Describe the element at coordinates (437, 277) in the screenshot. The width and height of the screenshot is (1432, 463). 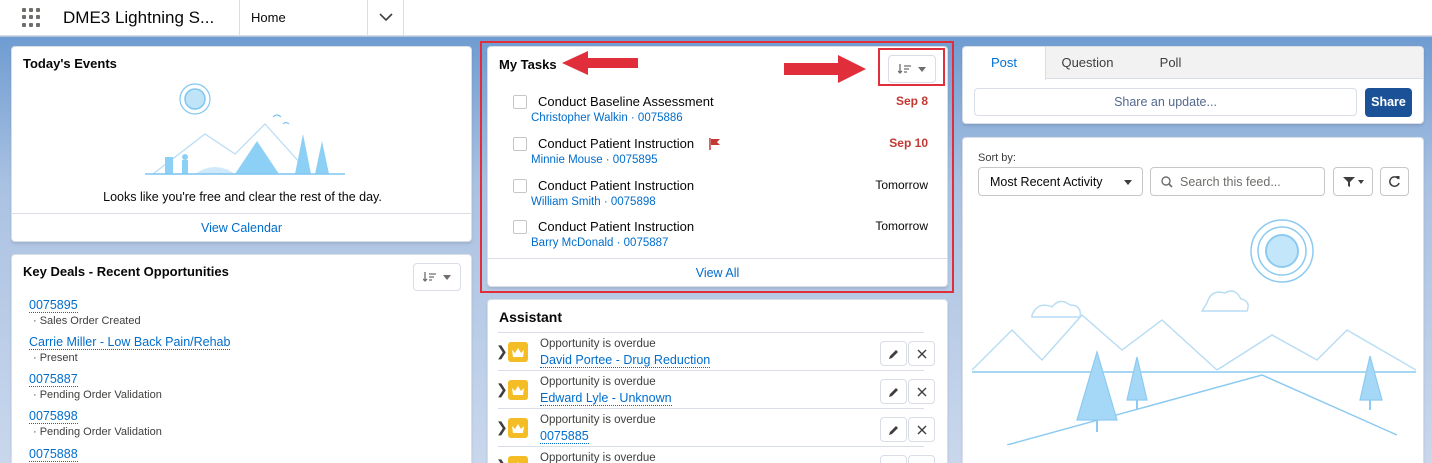
I see `deals-sort-button` at that location.